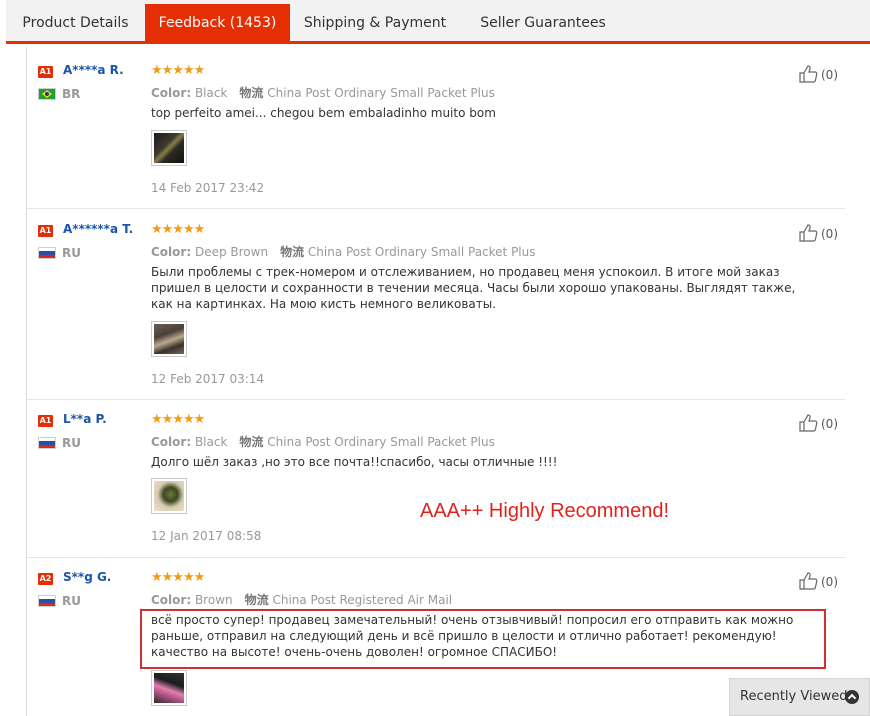  I want to click on tab-feedback: Feedback (1453), so click(217, 24).